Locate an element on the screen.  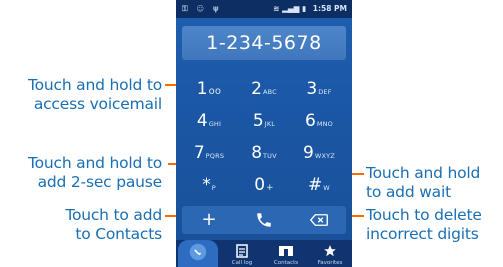
key-1-digit: 1 is located at coordinates (202, 89).